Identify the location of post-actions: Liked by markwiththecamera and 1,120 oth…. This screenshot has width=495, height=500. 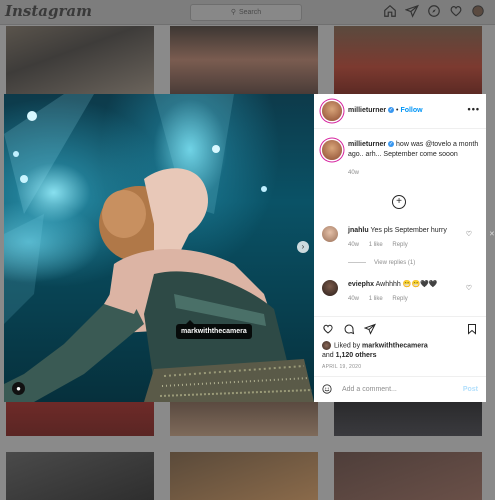
(400, 359).